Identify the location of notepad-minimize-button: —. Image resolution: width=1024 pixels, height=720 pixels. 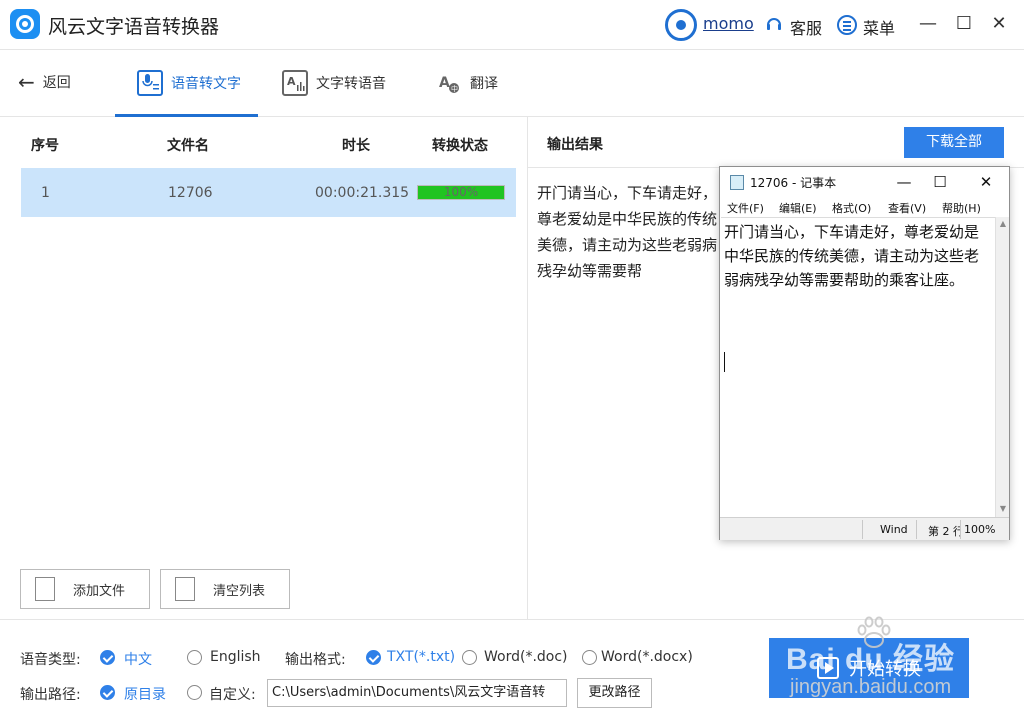
(904, 182).